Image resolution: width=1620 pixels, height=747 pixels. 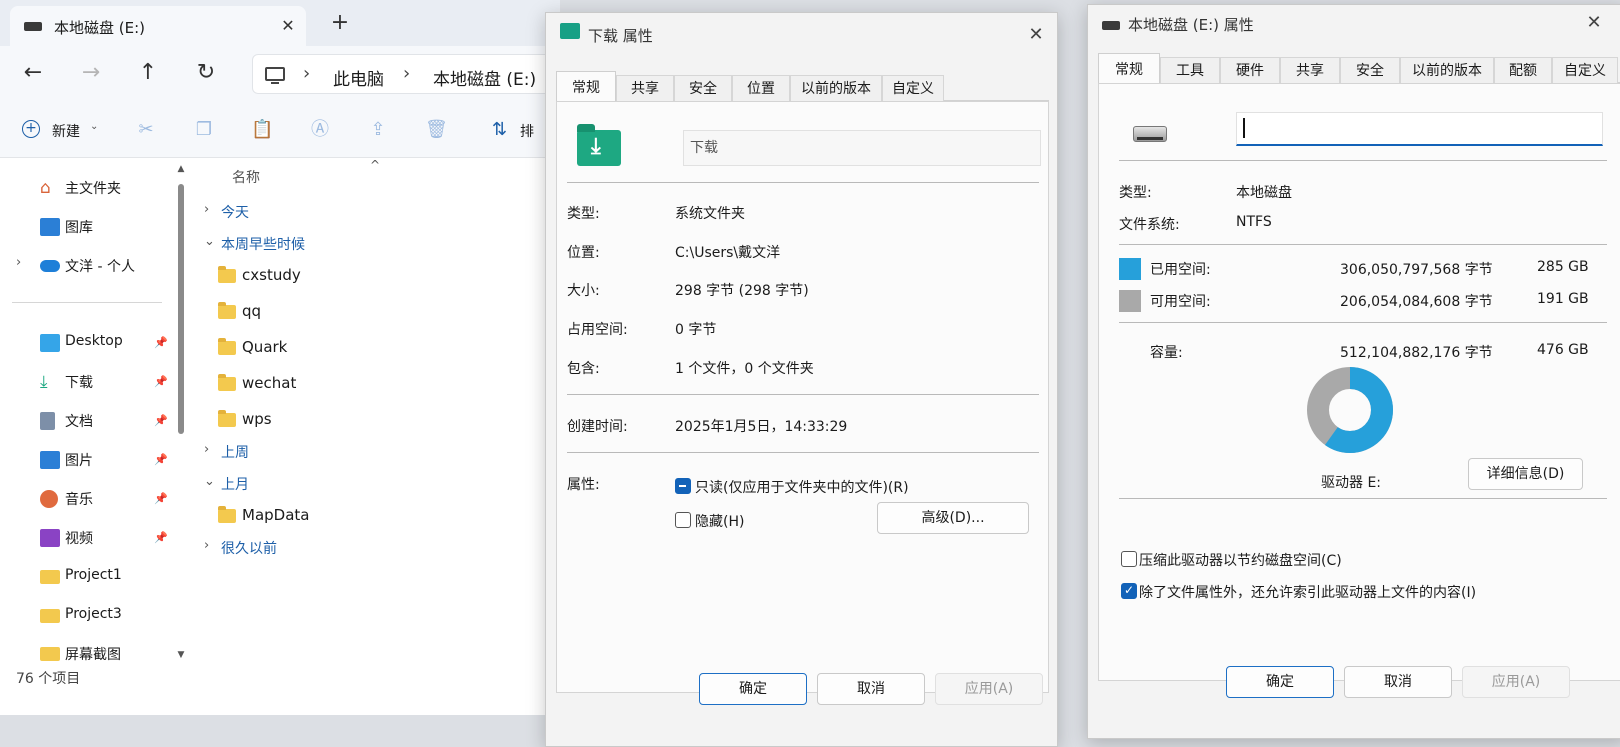 What do you see at coordinates (1149, 225) in the screenshot?
I see `filesystem-label: 文件系统:` at bounding box center [1149, 225].